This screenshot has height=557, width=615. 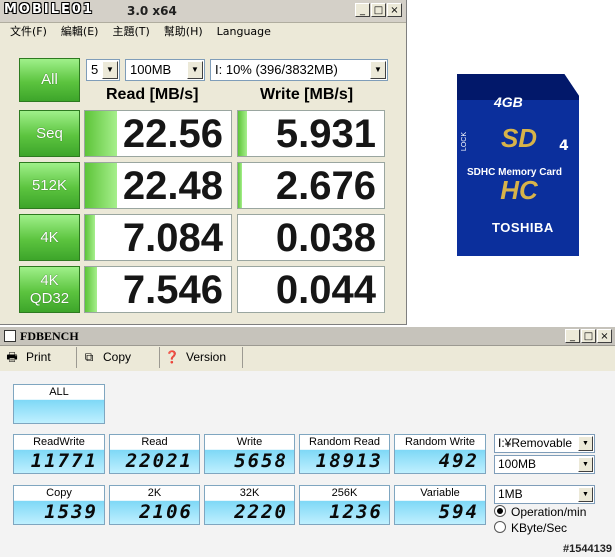 I want to click on sdhc-logo: SD HC, so click(x=519, y=164).